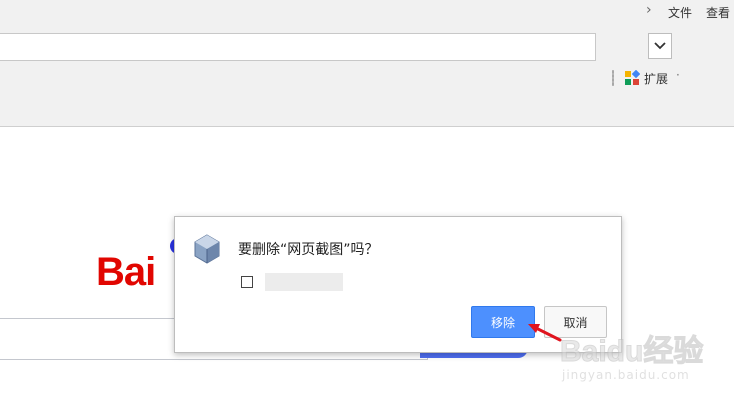 The image size is (734, 403). Describe the element at coordinates (304, 282) in the screenshot. I see `dialog-checkbox-label` at that location.